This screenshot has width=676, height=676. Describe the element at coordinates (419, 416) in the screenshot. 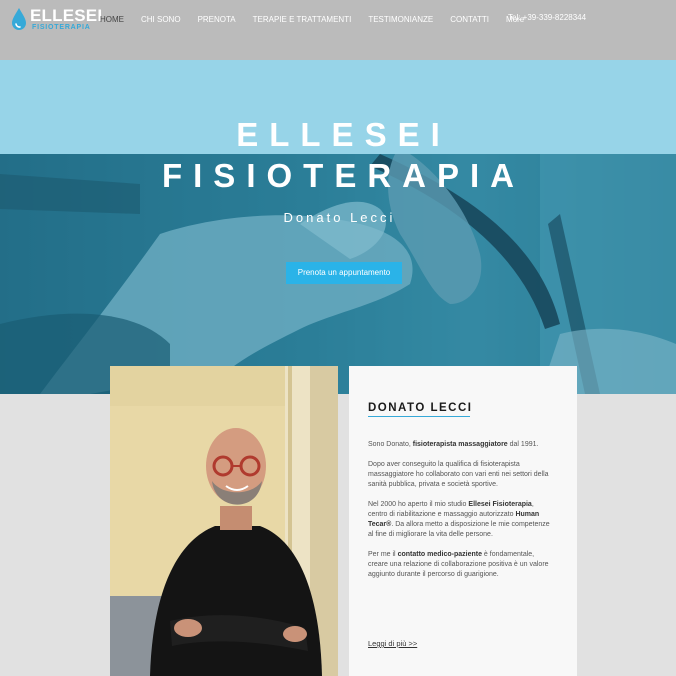

I see `title-underline` at that location.